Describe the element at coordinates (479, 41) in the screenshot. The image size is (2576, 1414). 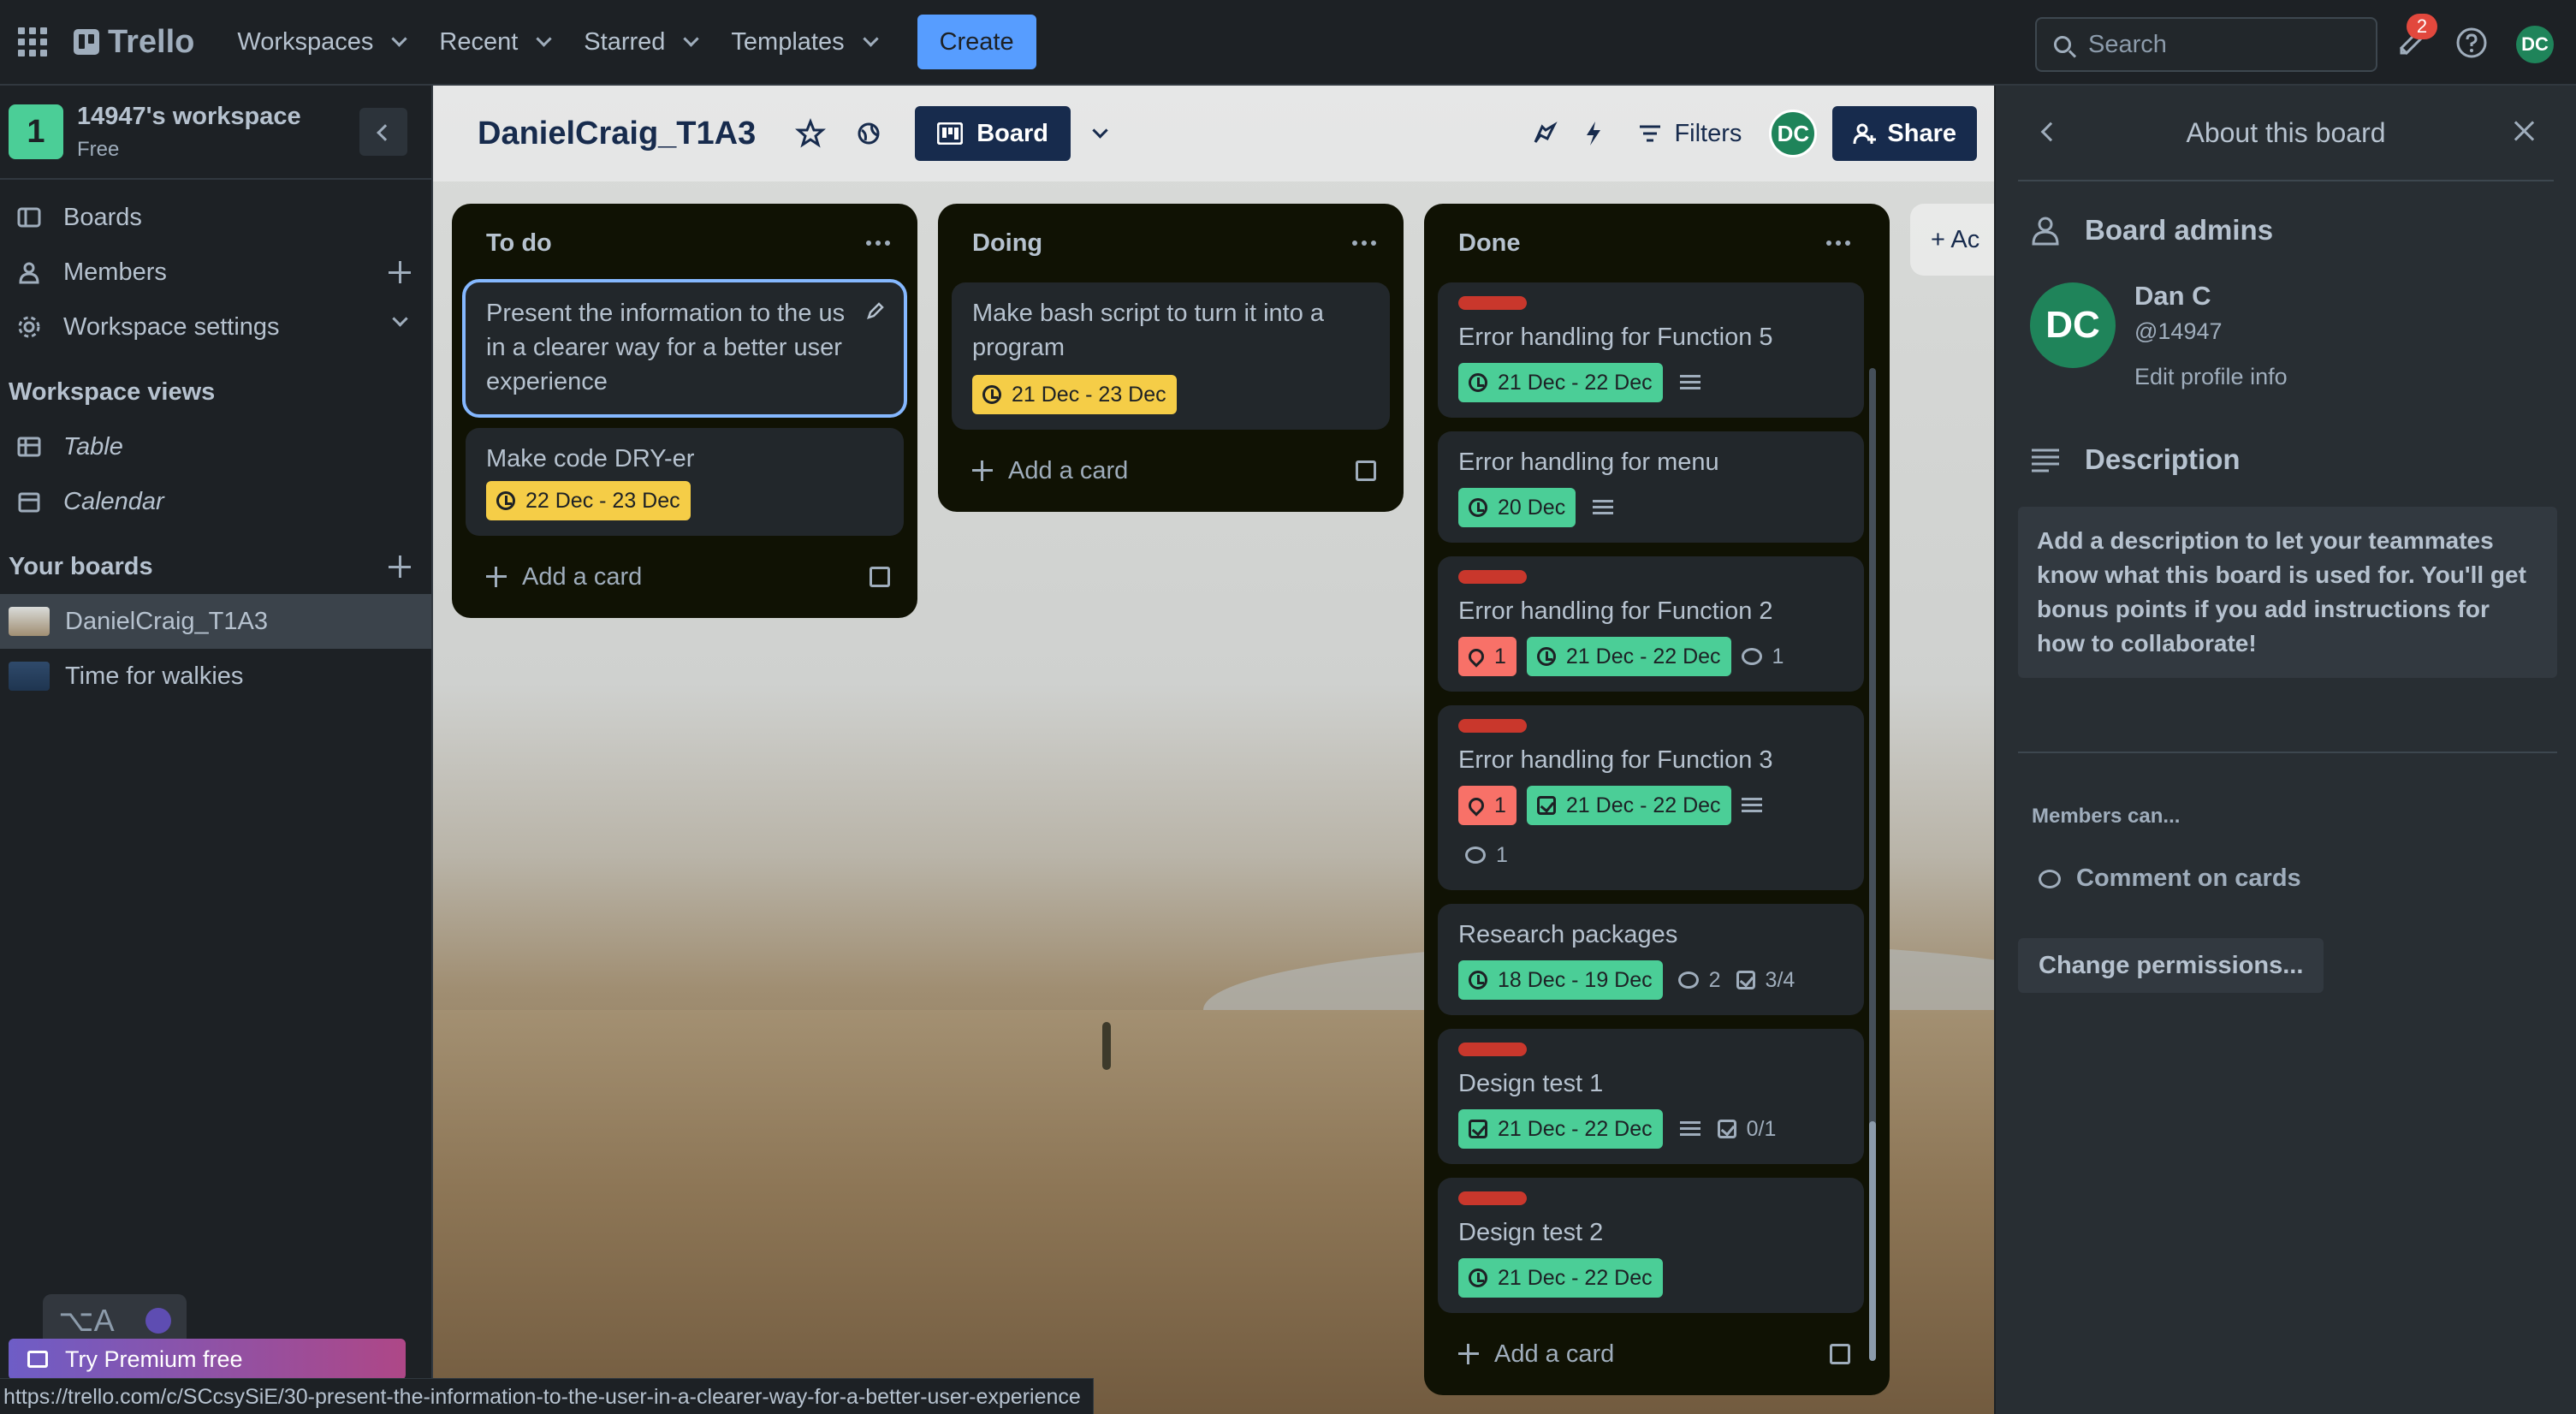
I see `menu-label: Recent` at that location.